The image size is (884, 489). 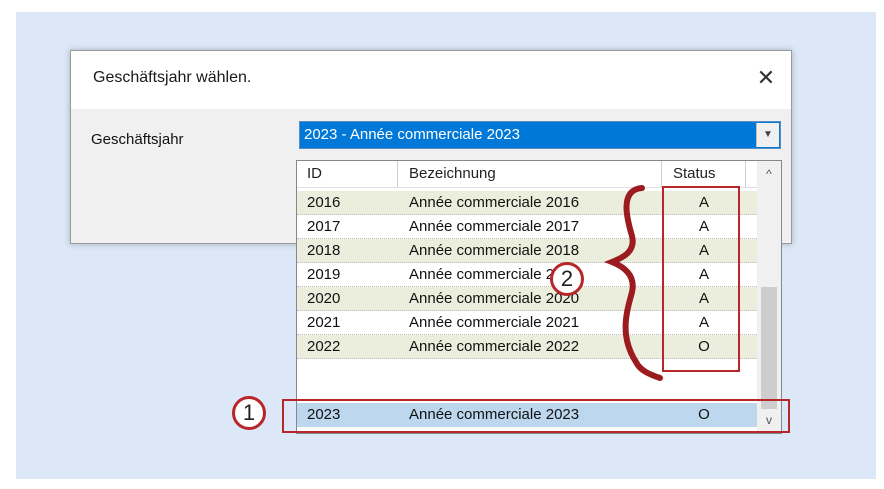 I want to click on fiscal-year-label: Geschäftsjahr, so click(x=137, y=139).